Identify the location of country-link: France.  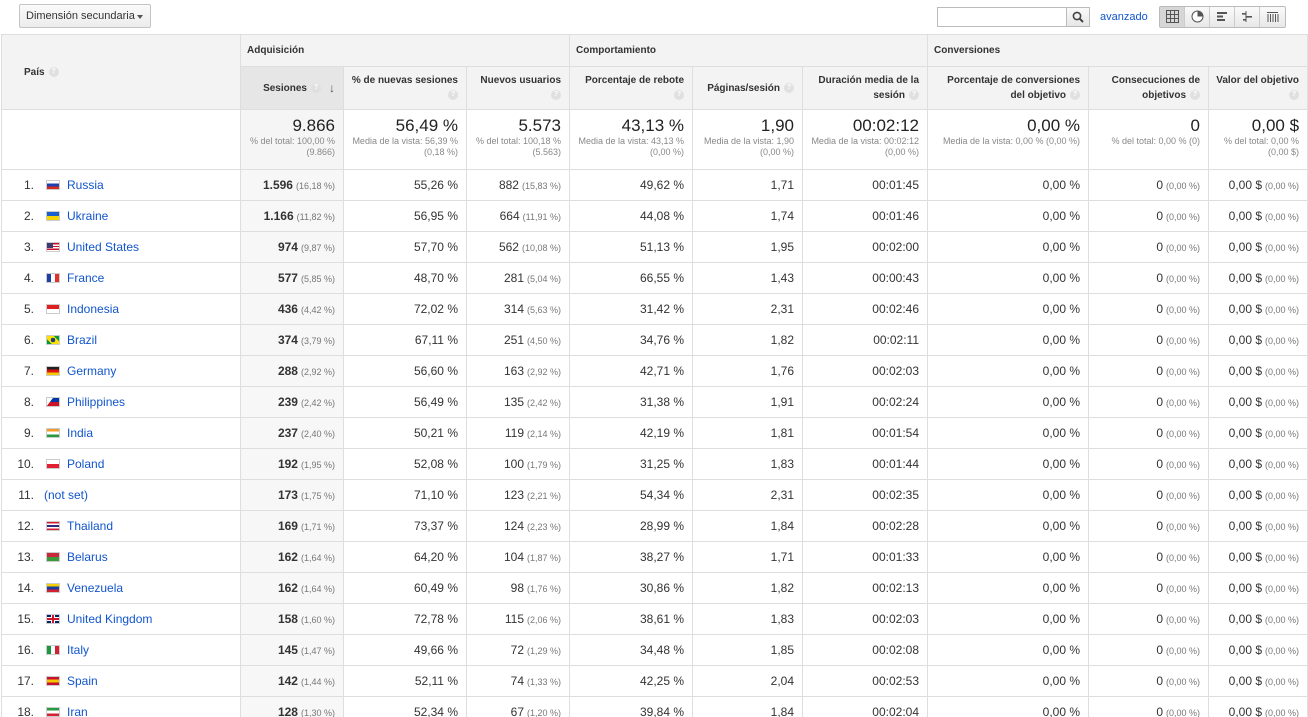
(85, 278).